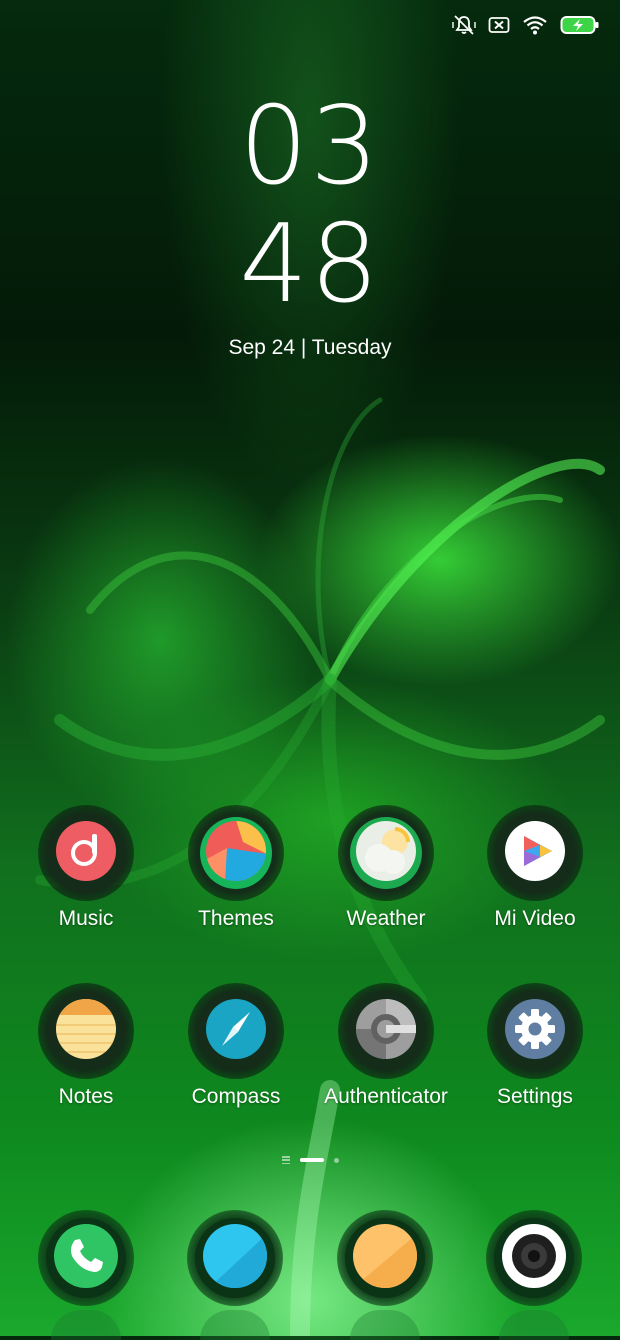 The image size is (620, 1340). What do you see at coordinates (310, 265) in the screenshot?
I see `clock-minutes: 48` at bounding box center [310, 265].